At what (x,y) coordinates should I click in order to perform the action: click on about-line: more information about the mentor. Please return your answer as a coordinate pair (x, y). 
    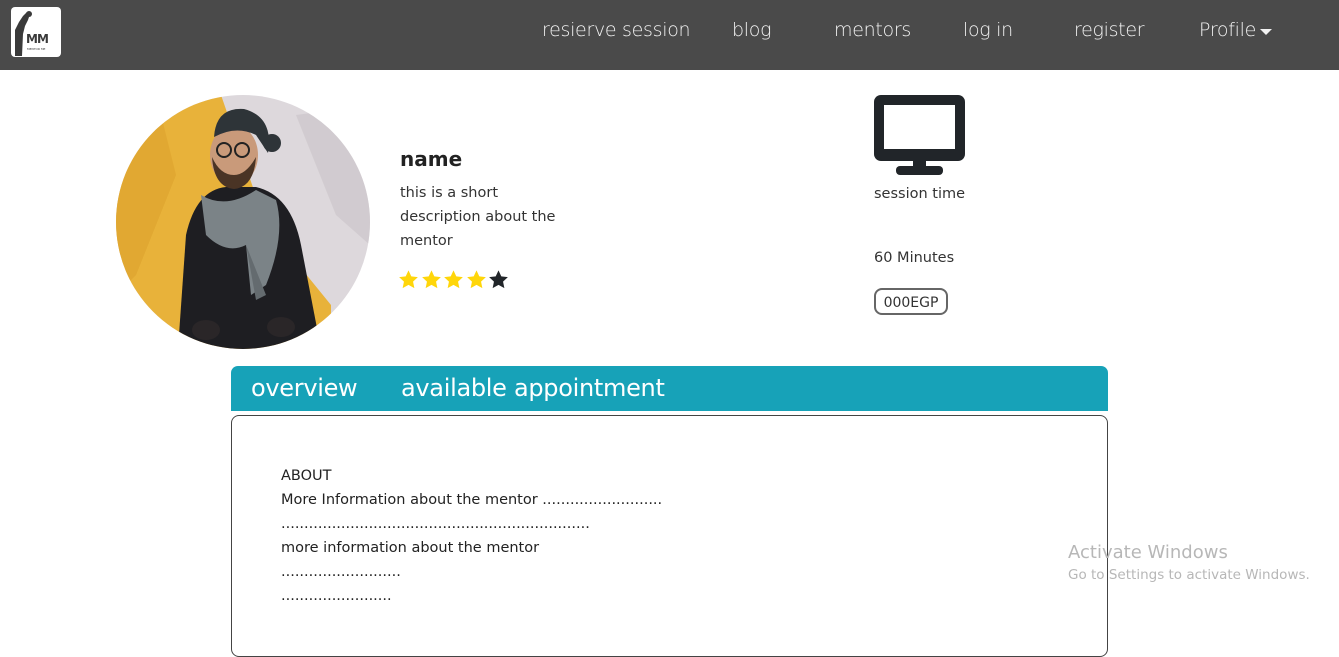
    Looking at the image, I should click on (410, 548).